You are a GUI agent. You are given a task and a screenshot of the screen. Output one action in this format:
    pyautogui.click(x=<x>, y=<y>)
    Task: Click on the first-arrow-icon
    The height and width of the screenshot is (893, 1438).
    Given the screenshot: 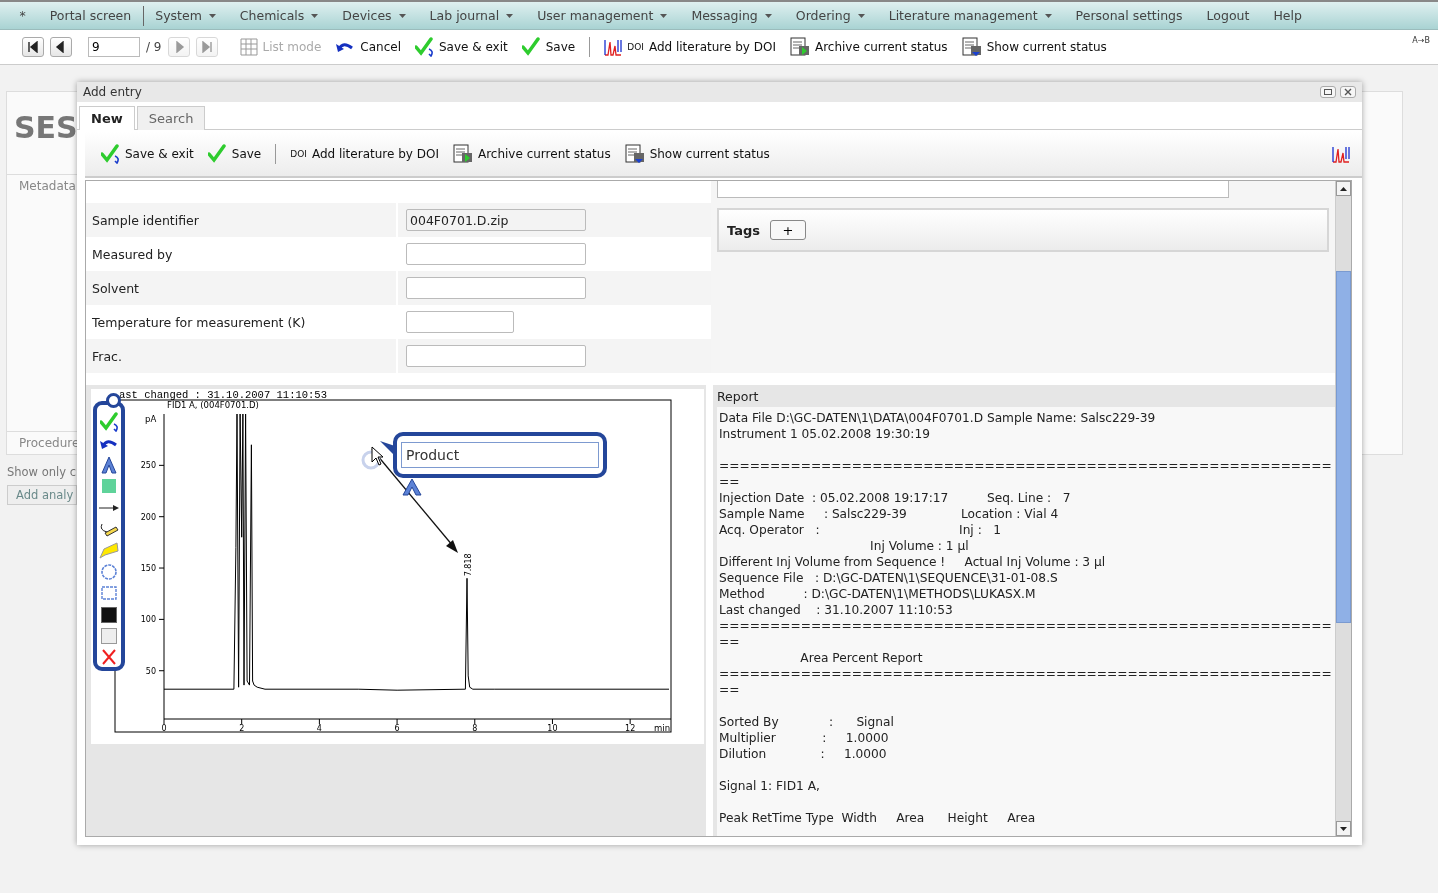 What is the action you would take?
    pyautogui.click(x=33, y=47)
    